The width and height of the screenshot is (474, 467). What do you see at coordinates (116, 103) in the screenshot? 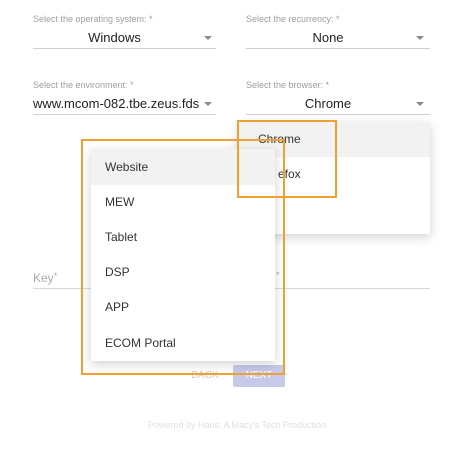
I see `environment-value: www.mcom-082.tbe.zeus.fds` at bounding box center [116, 103].